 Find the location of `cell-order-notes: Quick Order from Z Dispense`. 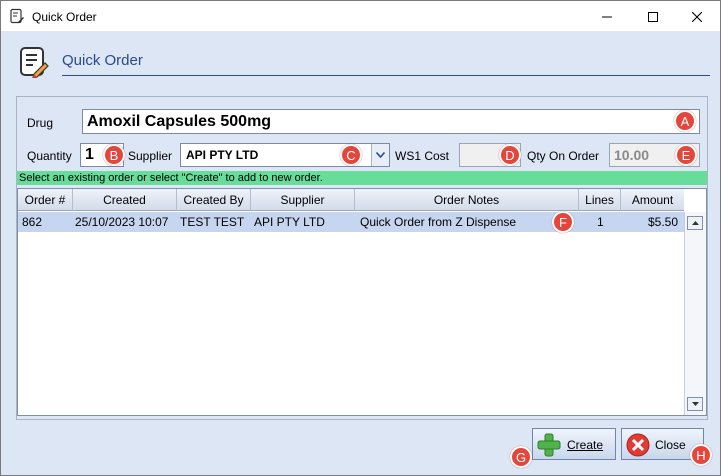

cell-order-notes: Quick Order from Z Dispense is located at coordinates (438, 222).